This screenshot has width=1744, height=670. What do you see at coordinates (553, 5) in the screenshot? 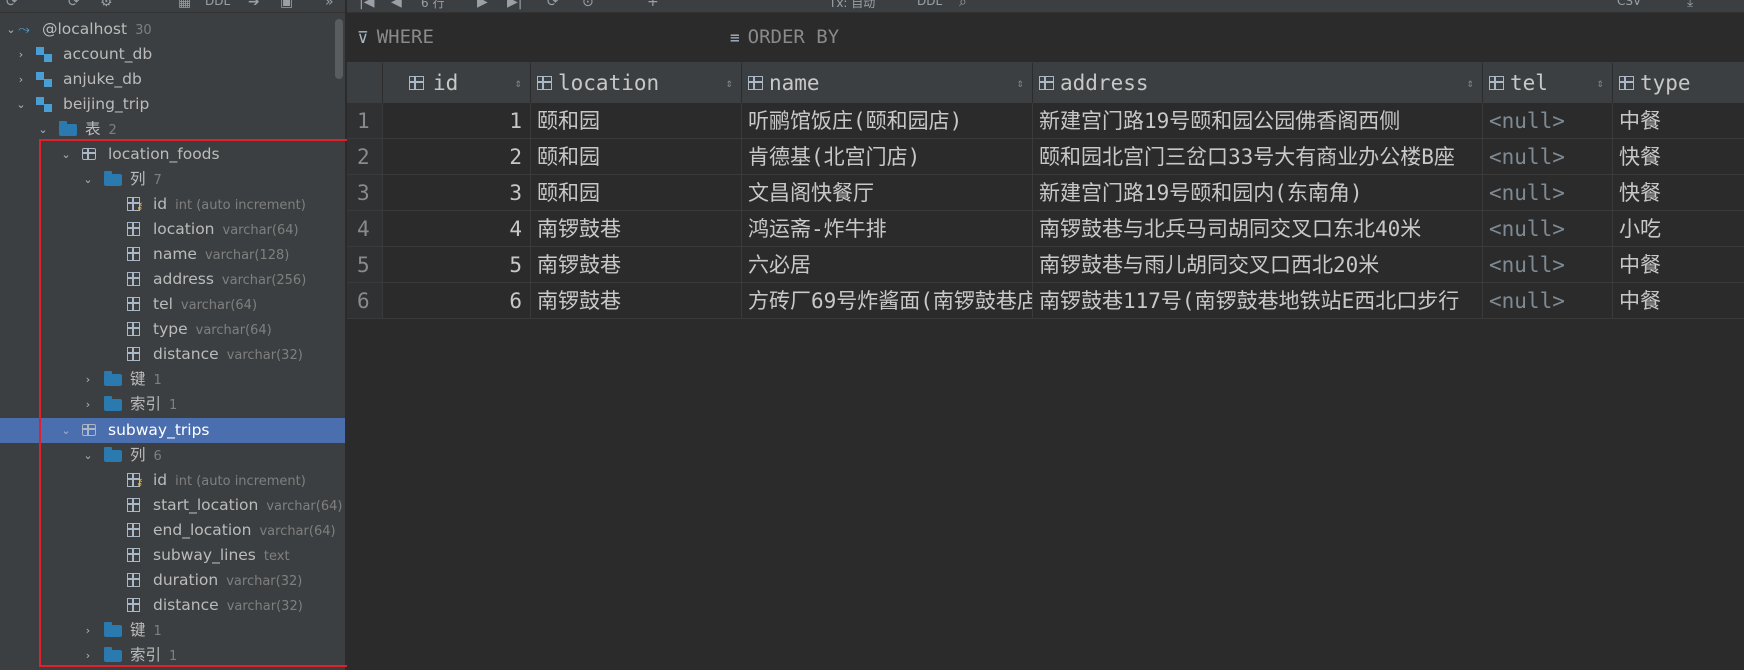
I see `reload-icon: ⟳` at bounding box center [553, 5].